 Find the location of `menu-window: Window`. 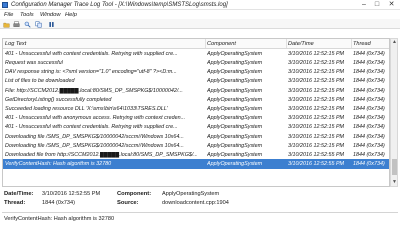

menu-window: Window is located at coordinates (50, 15).